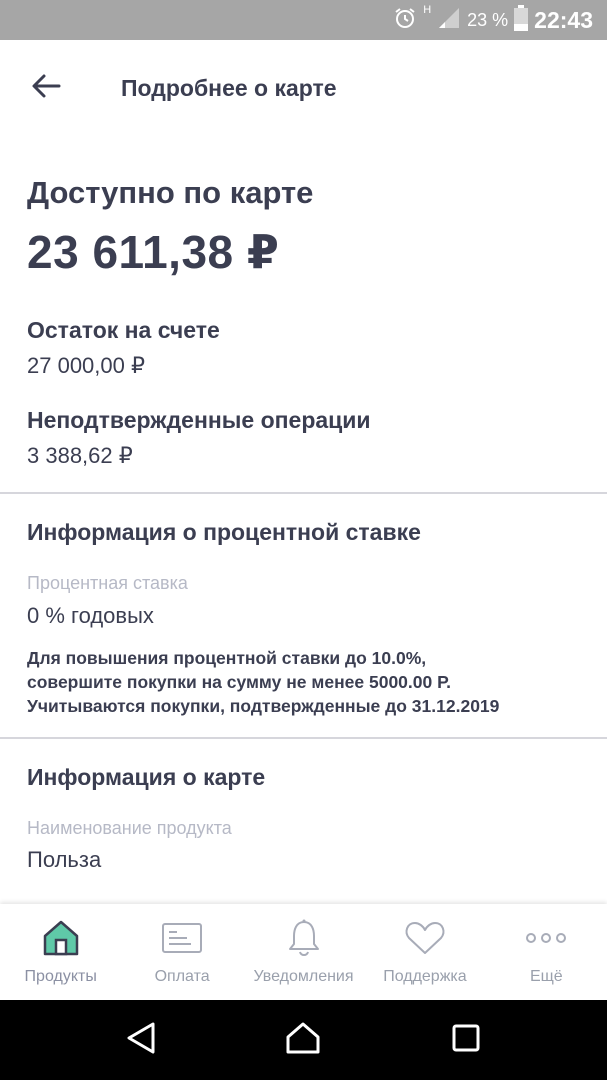  Describe the element at coordinates (199, 420) in the screenshot. I see `pending-operations-label: Неподтвержденные операции` at that location.